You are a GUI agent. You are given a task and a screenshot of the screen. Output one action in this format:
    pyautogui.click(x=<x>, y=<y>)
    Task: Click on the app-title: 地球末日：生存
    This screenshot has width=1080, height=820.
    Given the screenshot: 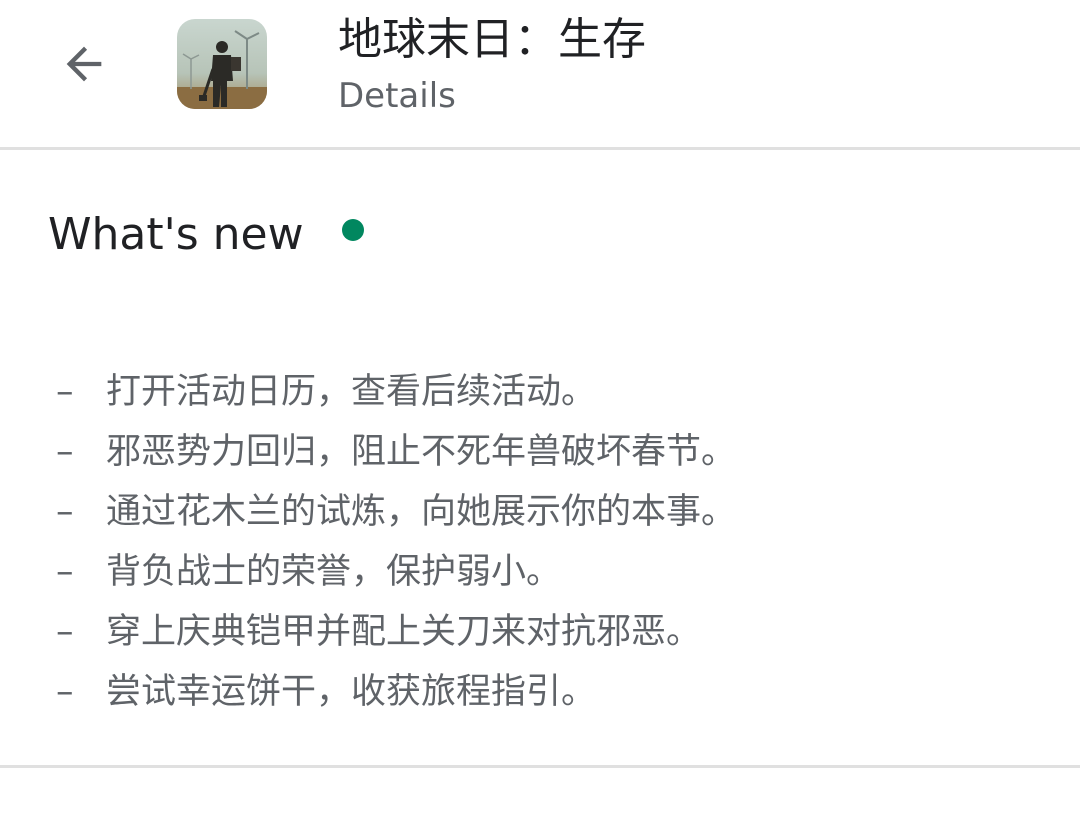 What is the action you would take?
    pyautogui.click(x=492, y=39)
    